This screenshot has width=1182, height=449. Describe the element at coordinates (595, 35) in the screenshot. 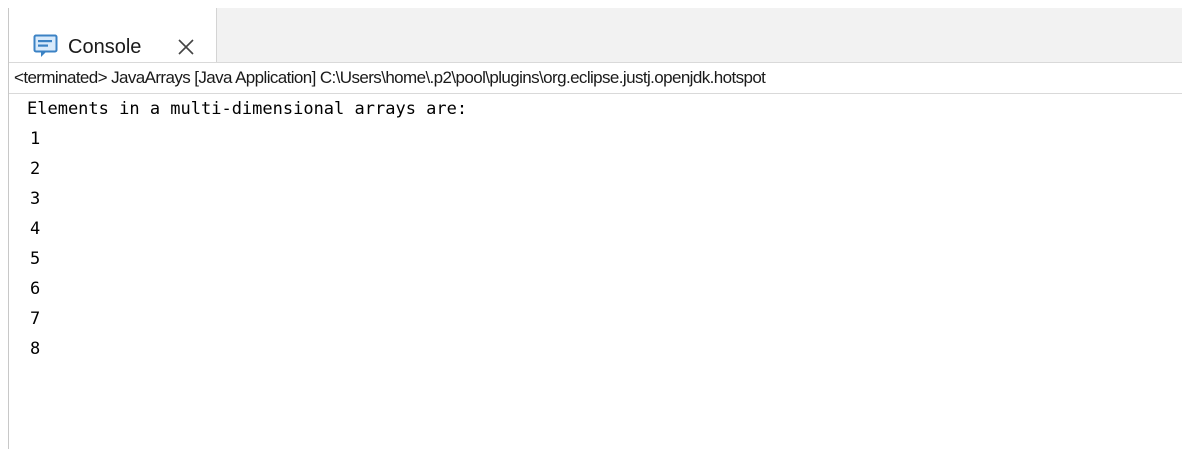

I see `view-tab-bar: Console` at that location.